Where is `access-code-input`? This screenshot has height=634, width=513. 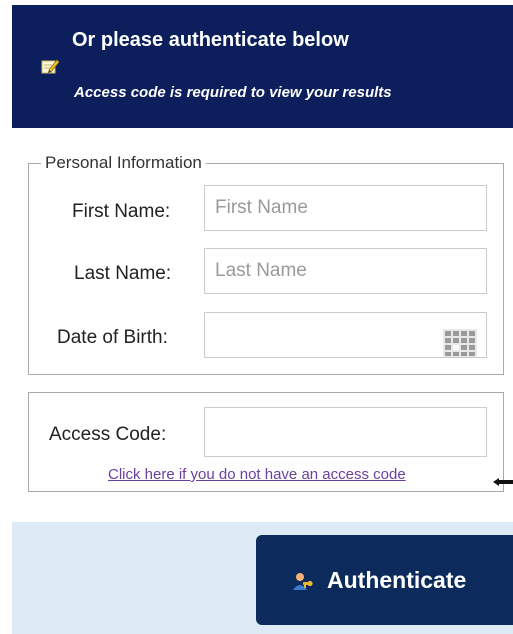
access-code-input is located at coordinates (345, 432).